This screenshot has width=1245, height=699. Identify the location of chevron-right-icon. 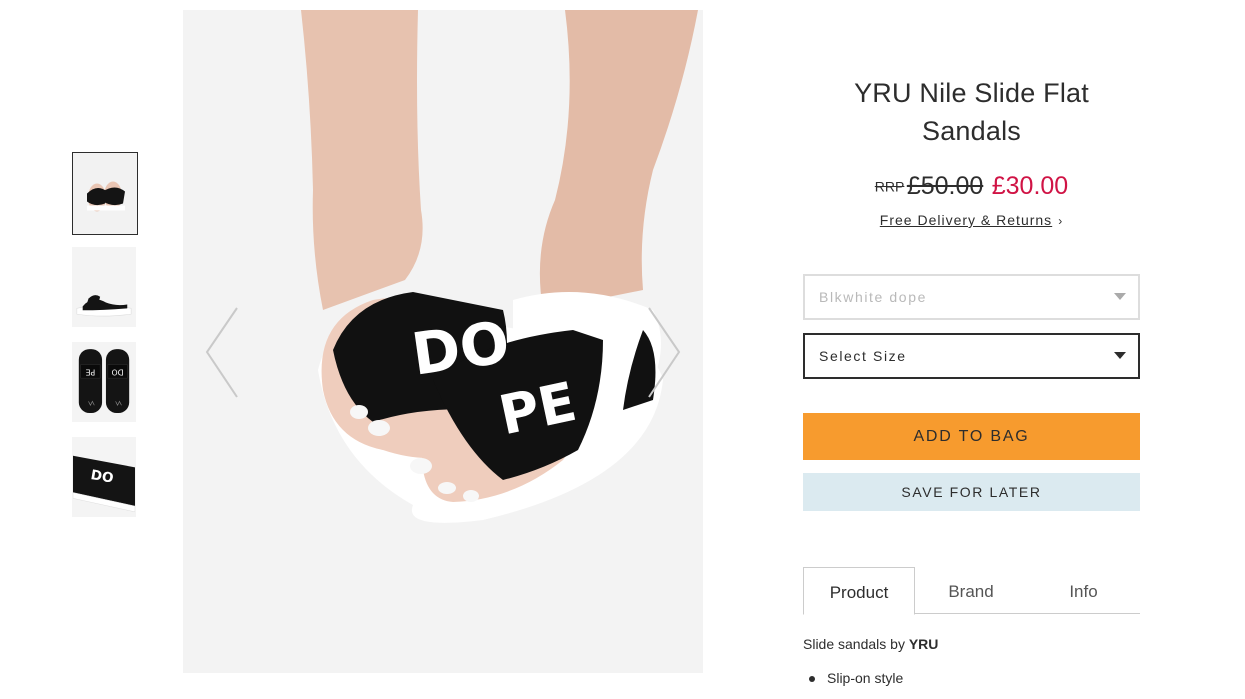
(664, 352).